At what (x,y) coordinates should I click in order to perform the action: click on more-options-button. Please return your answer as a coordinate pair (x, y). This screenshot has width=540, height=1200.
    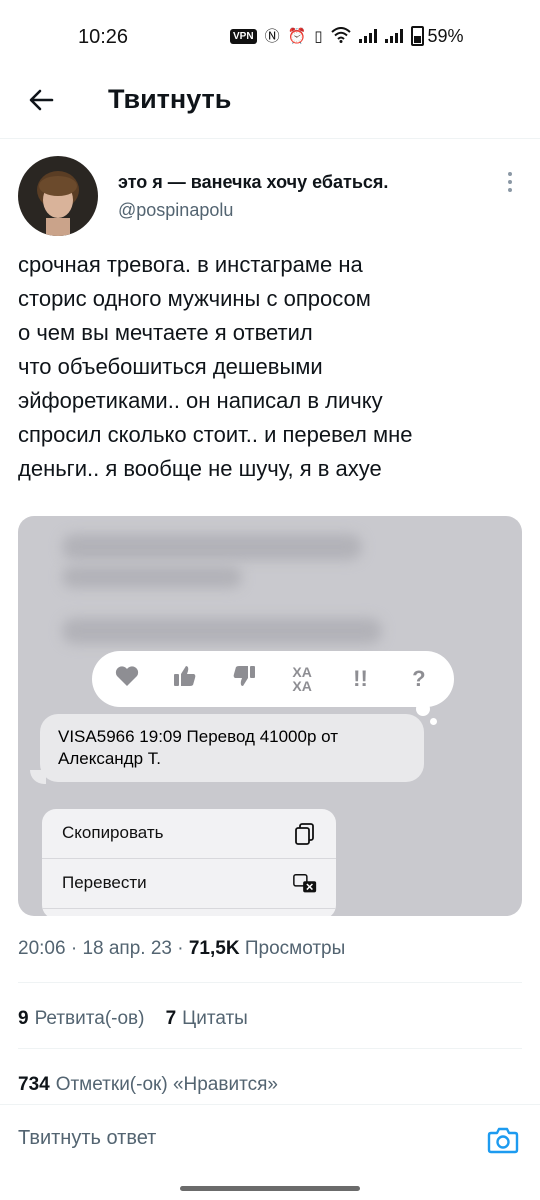
    Looking at the image, I should click on (510, 183).